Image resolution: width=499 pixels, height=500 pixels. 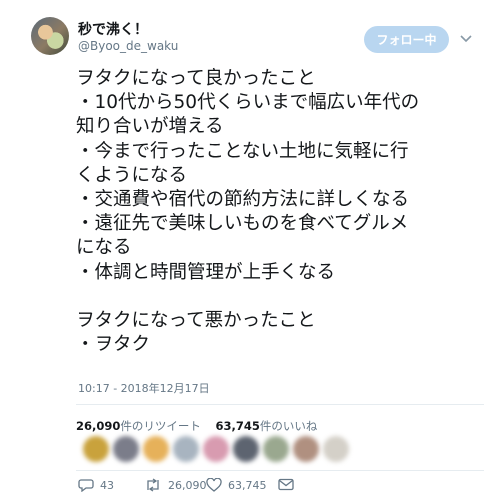 I want to click on tweet-line: ・遠征先で美味しいものを食べてグルメ, so click(x=242, y=224).